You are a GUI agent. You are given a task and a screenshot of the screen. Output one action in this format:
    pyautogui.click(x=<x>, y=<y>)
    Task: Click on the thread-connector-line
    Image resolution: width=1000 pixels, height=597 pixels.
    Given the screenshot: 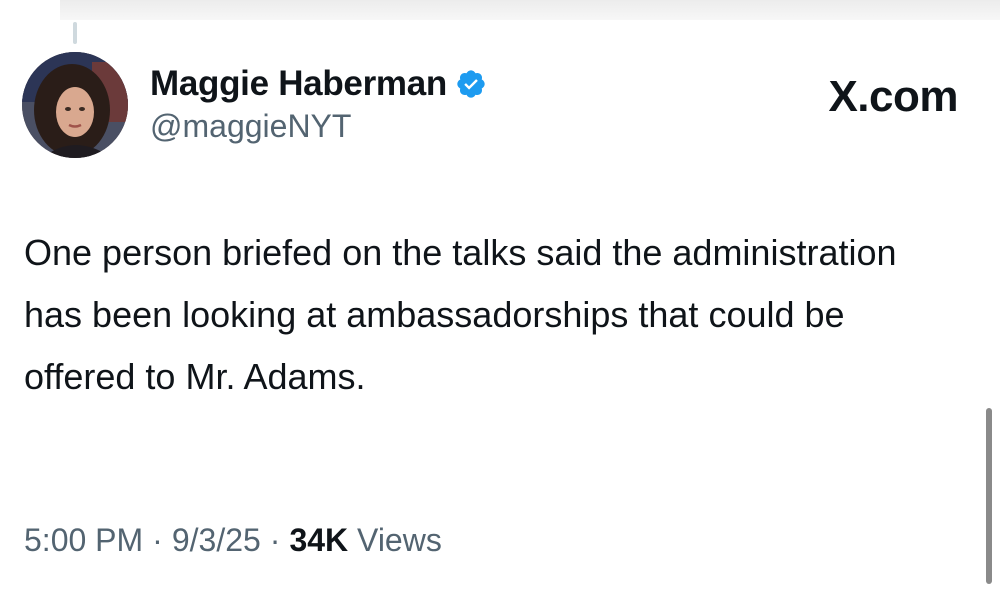 What is the action you would take?
    pyautogui.click(x=75, y=33)
    